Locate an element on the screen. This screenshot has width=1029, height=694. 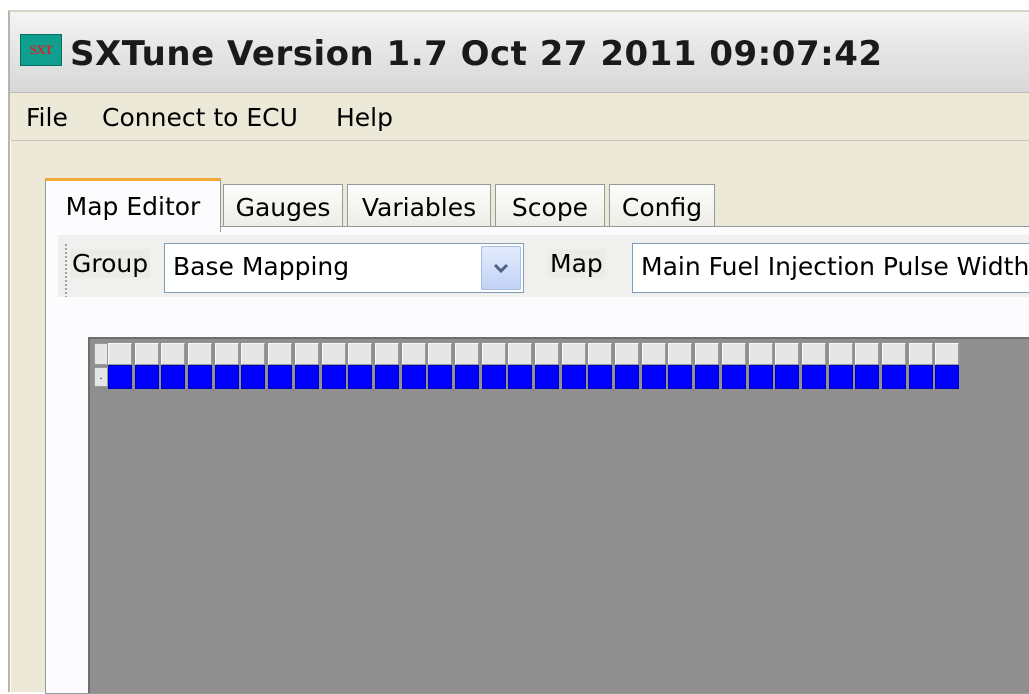
menu-connect-to-ecu: Connect to ECU is located at coordinates (200, 117).